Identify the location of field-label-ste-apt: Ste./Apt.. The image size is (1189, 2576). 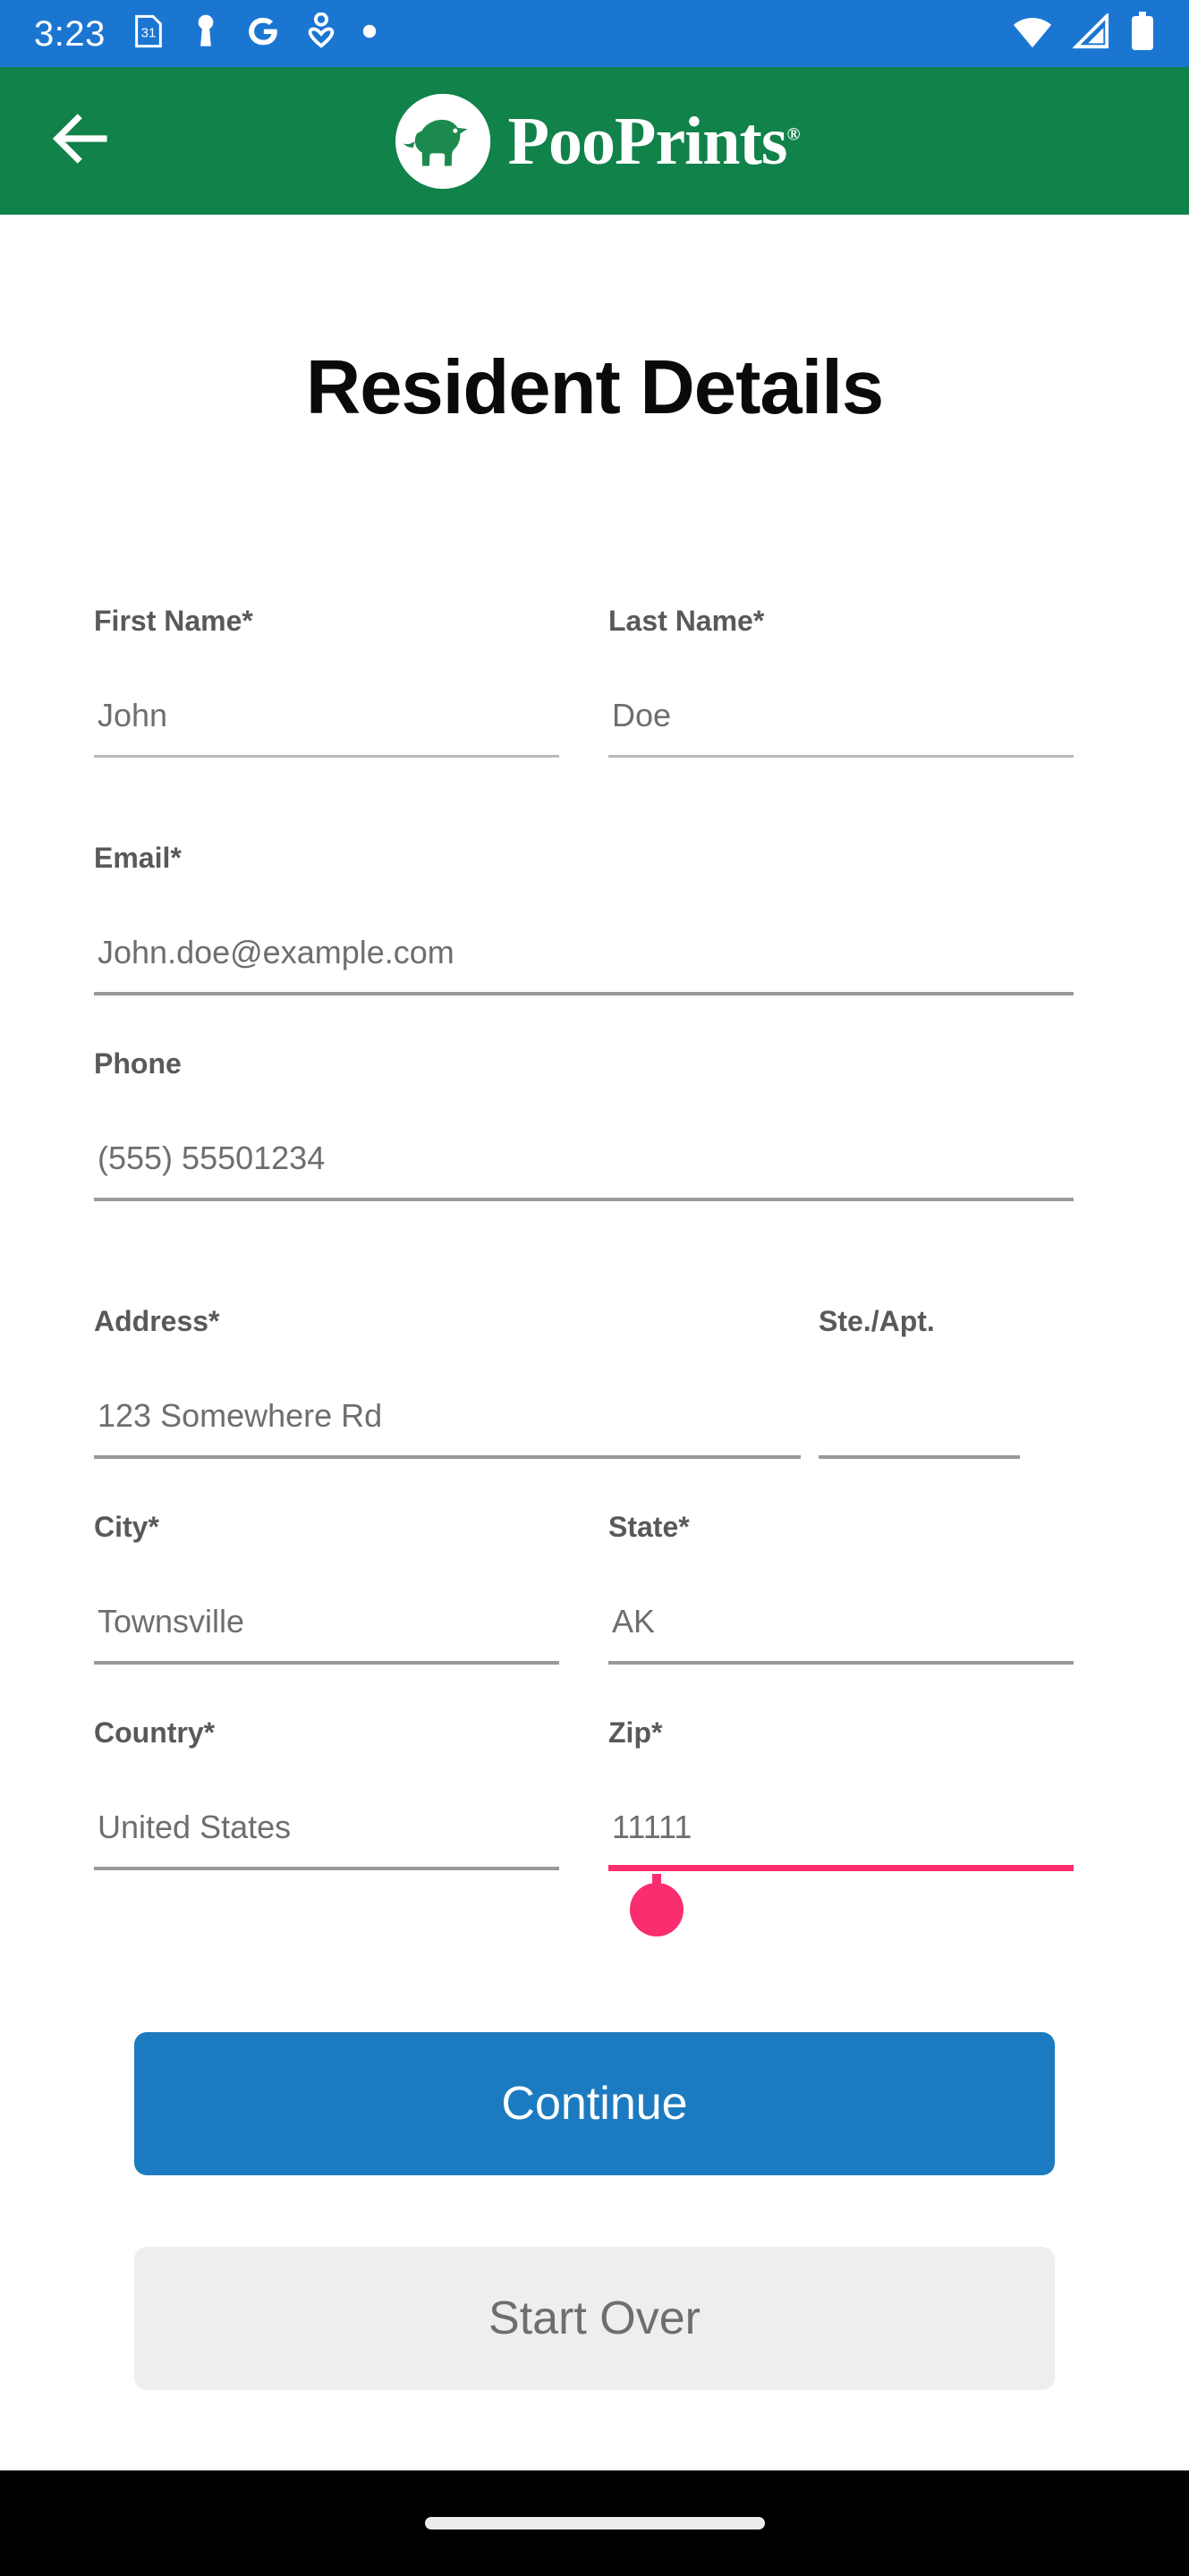
(877, 1321).